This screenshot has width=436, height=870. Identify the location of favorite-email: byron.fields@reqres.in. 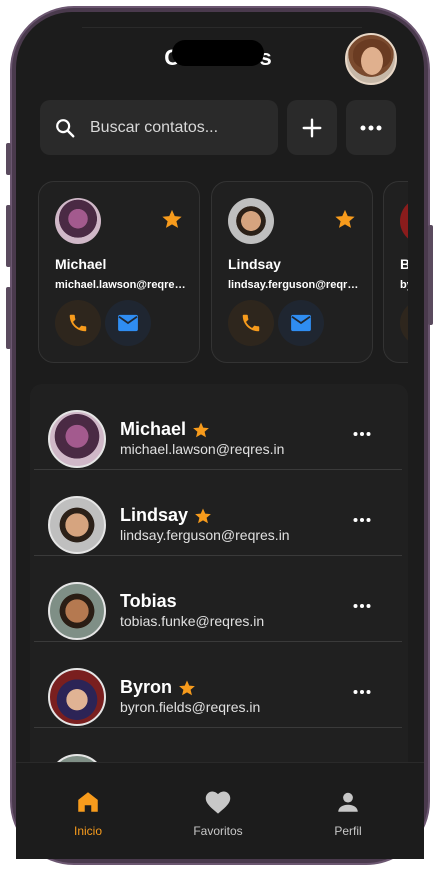
(404, 285).